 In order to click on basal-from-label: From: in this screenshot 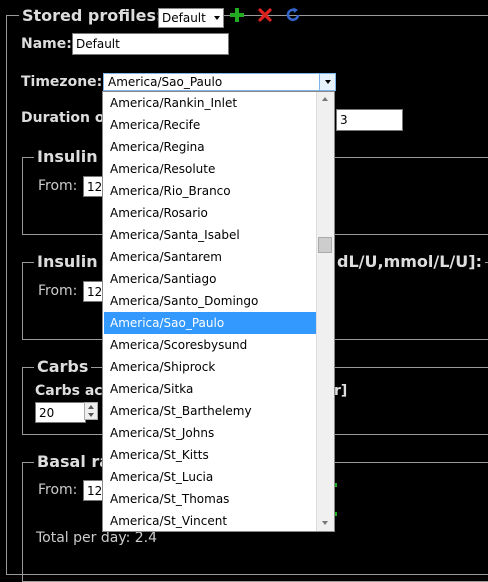, I will do `click(58, 490)`.